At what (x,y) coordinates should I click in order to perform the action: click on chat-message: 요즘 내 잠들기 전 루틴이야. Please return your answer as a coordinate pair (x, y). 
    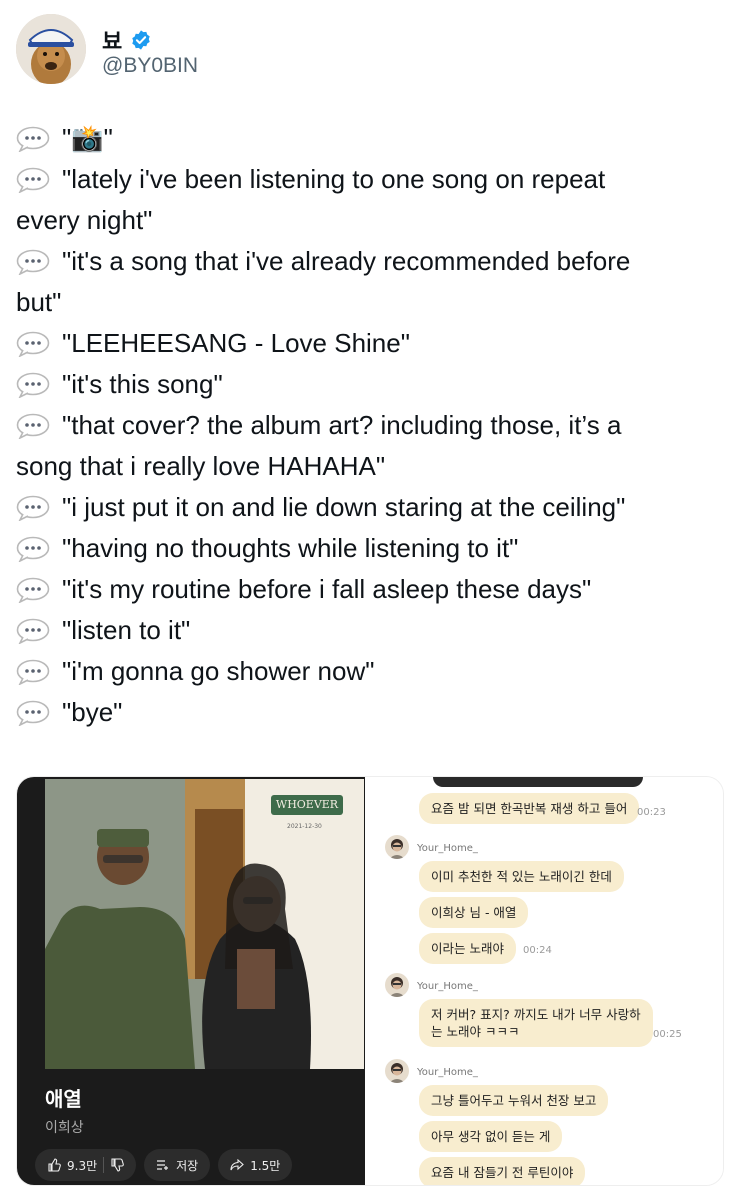
    Looking at the image, I should click on (502, 1171).